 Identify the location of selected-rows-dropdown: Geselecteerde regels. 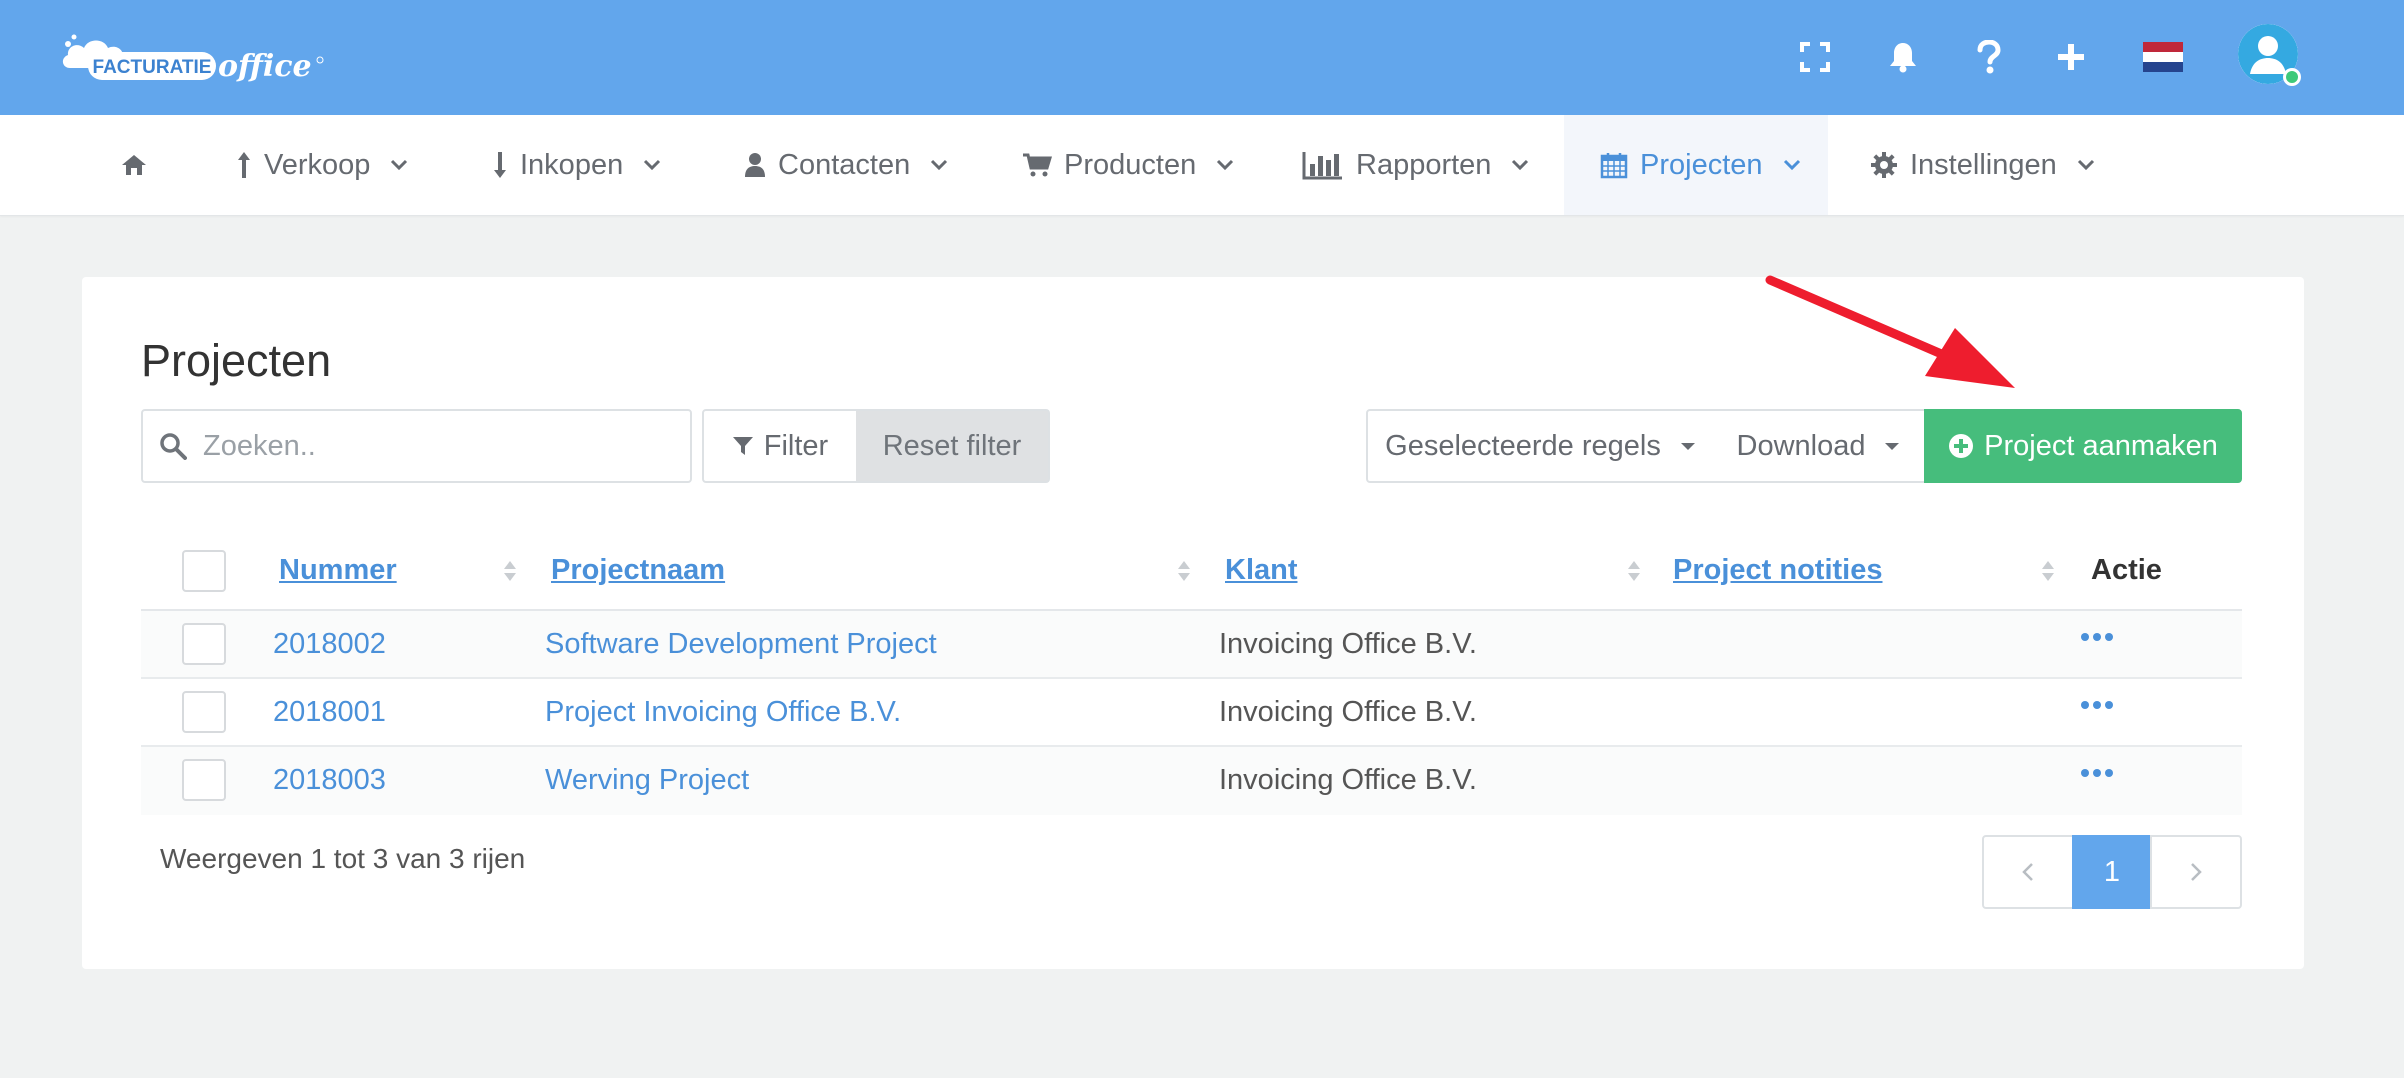
(1540, 446).